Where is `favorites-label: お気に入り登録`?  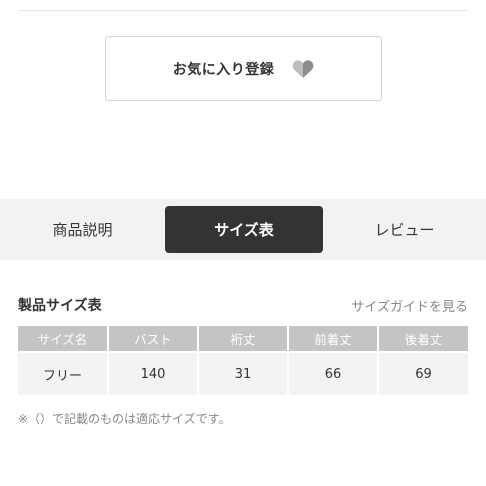 favorites-label: お気に入り登録 is located at coordinates (223, 69).